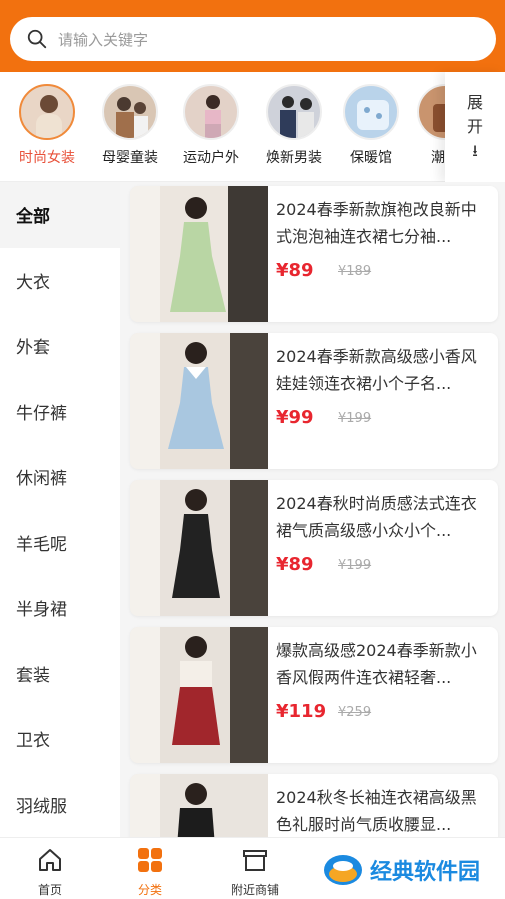  Describe the element at coordinates (314, 401) in the screenshot. I see `product-card: 2024春季新款高级感小香风娃娃领连衣裙小个子名... ¥99 ¥199` at that location.